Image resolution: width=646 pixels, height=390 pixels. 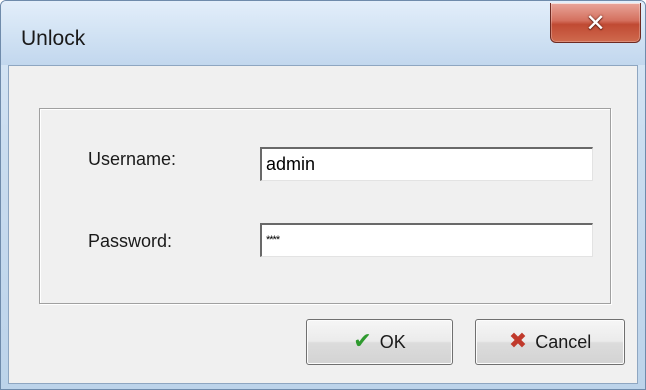 I want to click on window-title: Unlock, so click(x=53, y=38).